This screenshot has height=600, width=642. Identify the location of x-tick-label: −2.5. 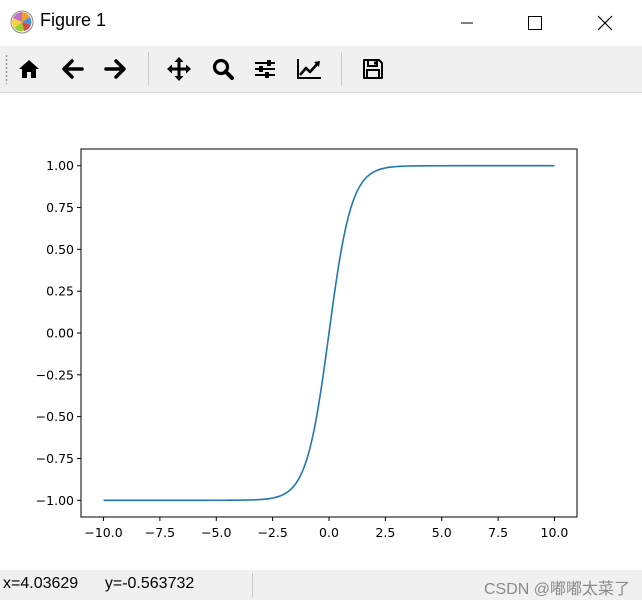
(272, 532).